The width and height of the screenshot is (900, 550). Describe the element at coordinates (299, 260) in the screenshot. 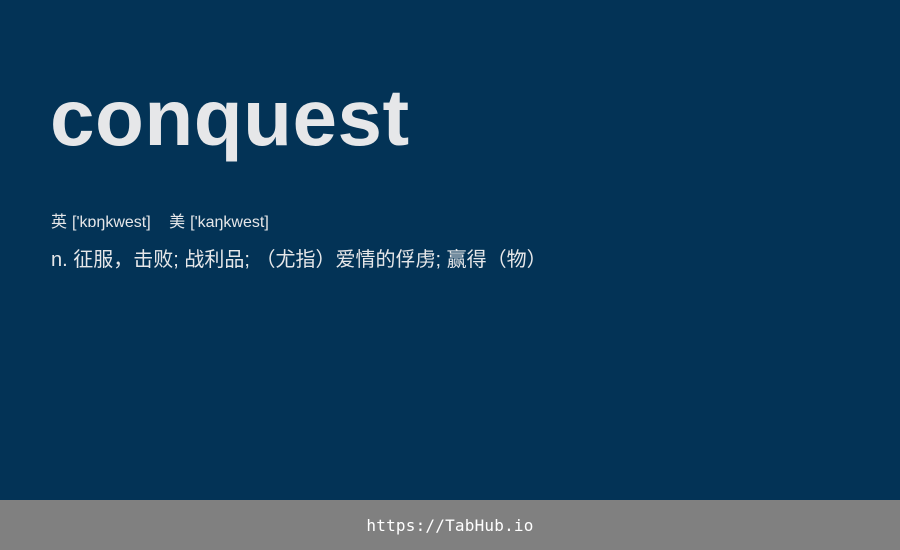

I see `definition-text: n. 征服，击败; 战利品; （尤指）爱情的俘虏; 赢得（物）` at that location.